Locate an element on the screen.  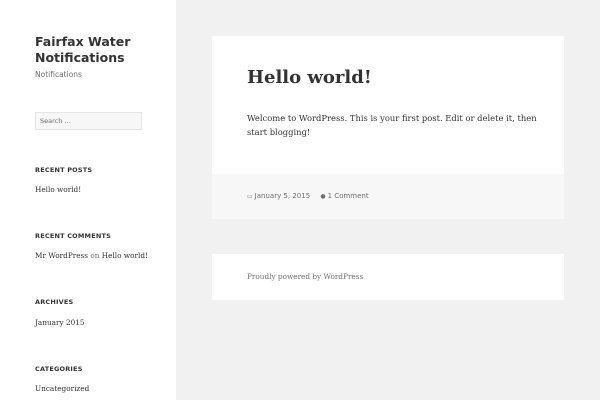
site-description: Notifications is located at coordinates (58, 74).